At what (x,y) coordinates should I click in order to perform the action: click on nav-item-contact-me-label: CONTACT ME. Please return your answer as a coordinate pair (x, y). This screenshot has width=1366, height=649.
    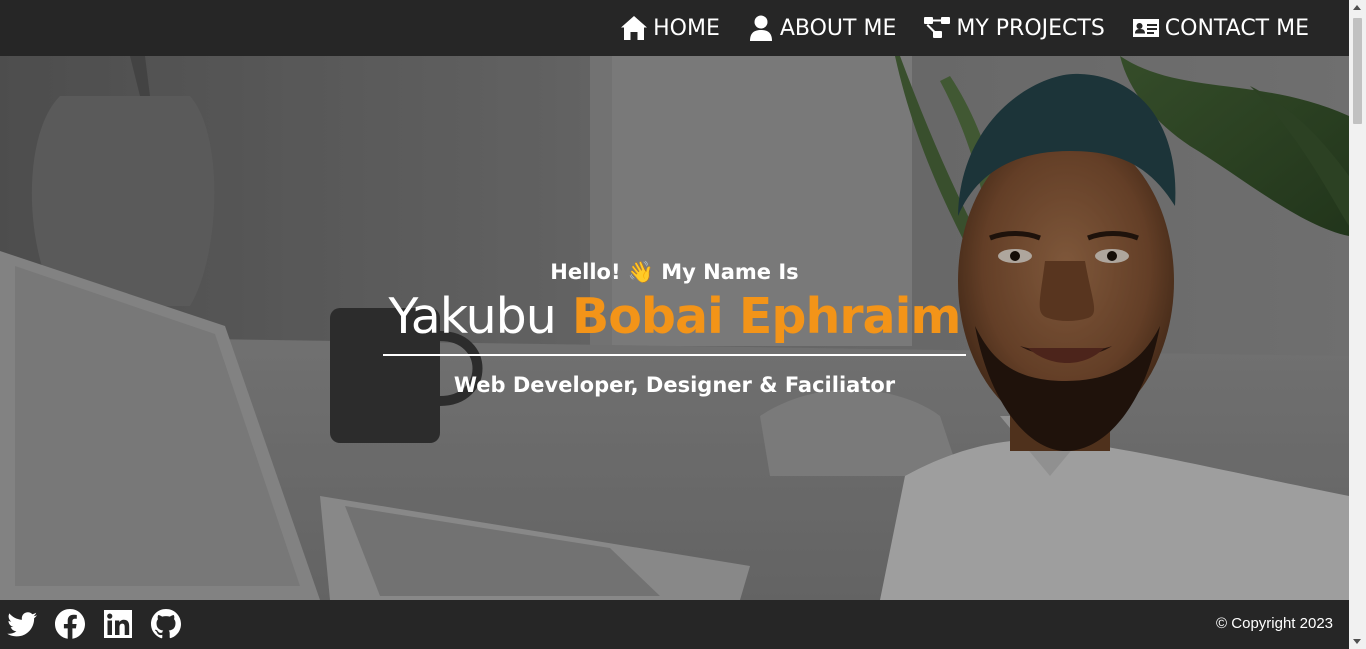
    Looking at the image, I should click on (1236, 28).